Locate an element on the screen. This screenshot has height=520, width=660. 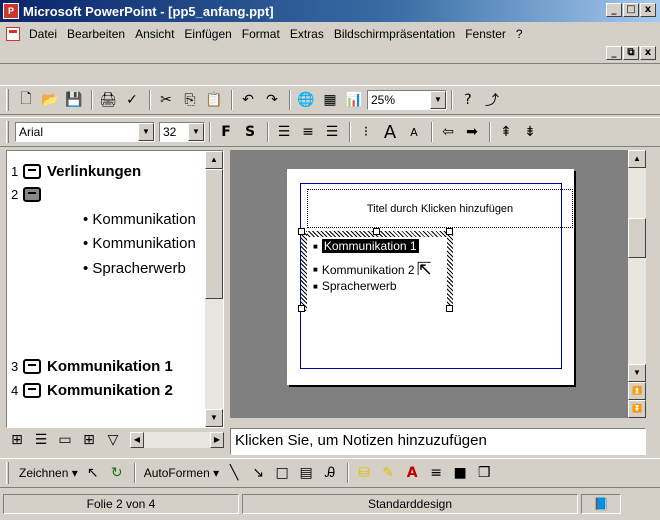
select-objects-icon: ↖ is located at coordinates (93, 473).